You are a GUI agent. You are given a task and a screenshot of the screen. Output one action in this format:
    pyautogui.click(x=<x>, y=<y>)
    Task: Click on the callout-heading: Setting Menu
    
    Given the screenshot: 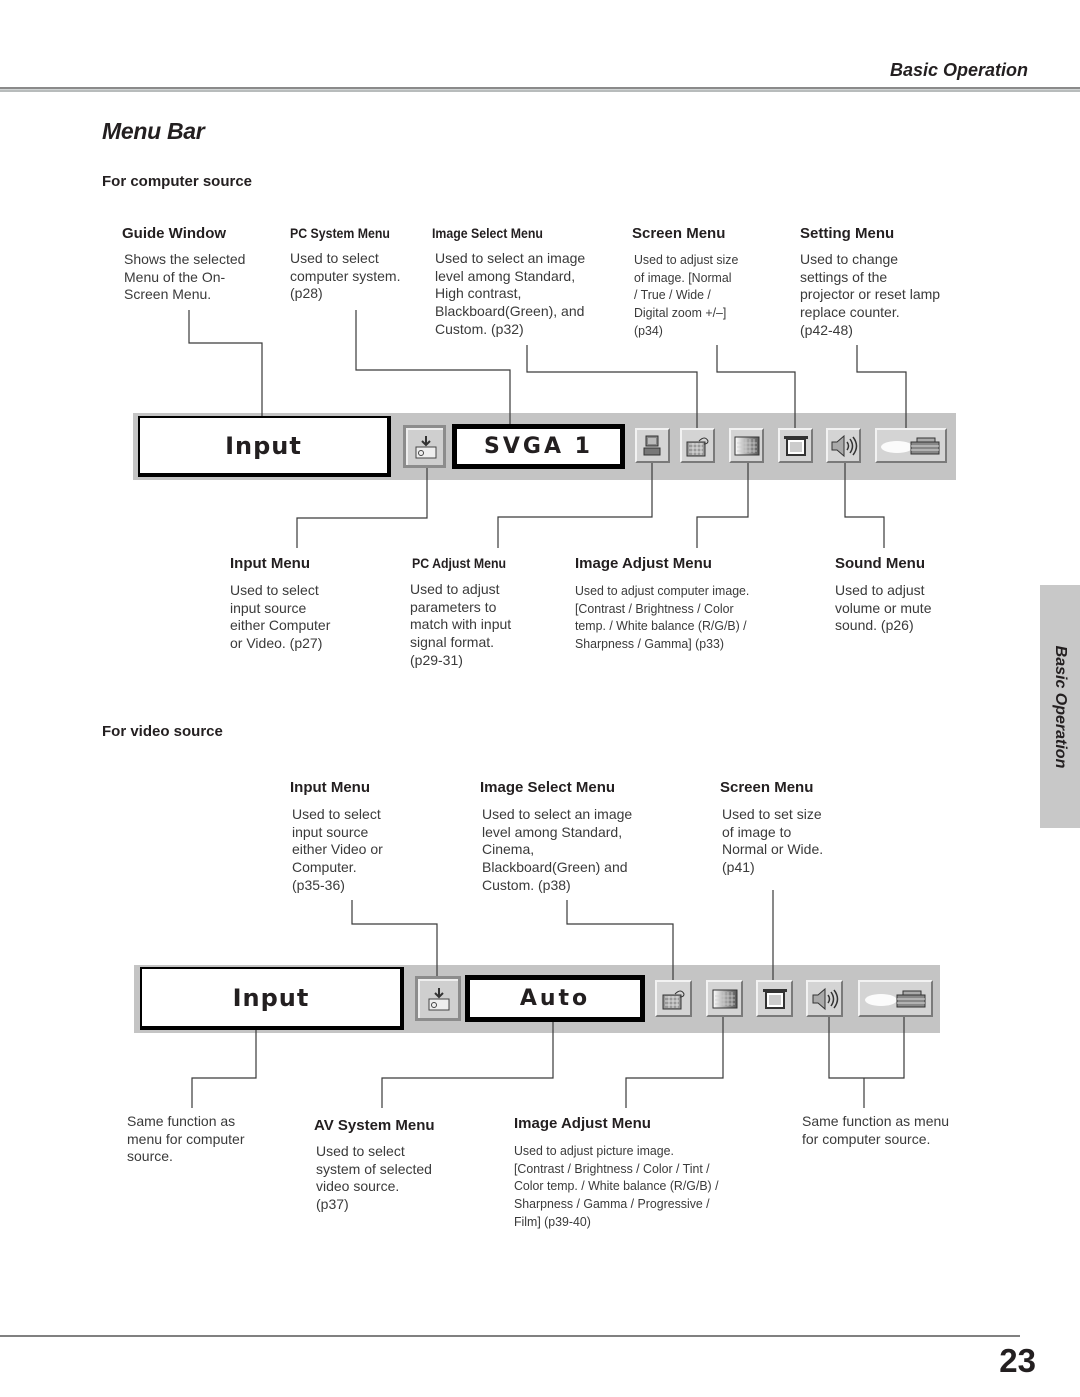 What is the action you would take?
    pyautogui.click(x=847, y=233)
    